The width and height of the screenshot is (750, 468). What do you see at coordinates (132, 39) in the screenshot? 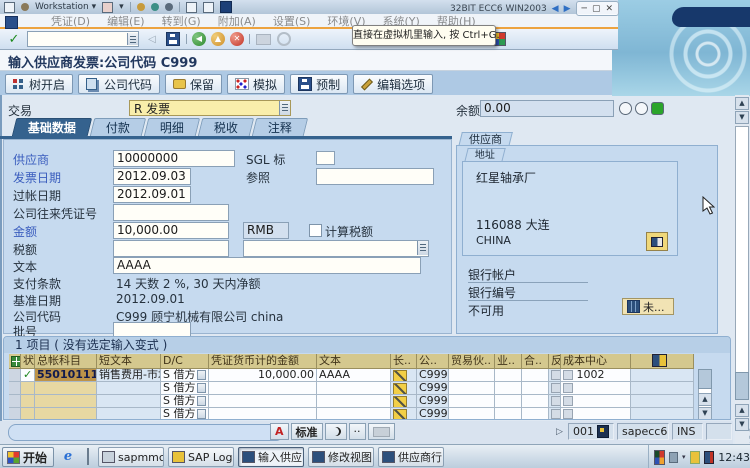
I see `command-dropdown-icon` at bounding box center [132, 39].